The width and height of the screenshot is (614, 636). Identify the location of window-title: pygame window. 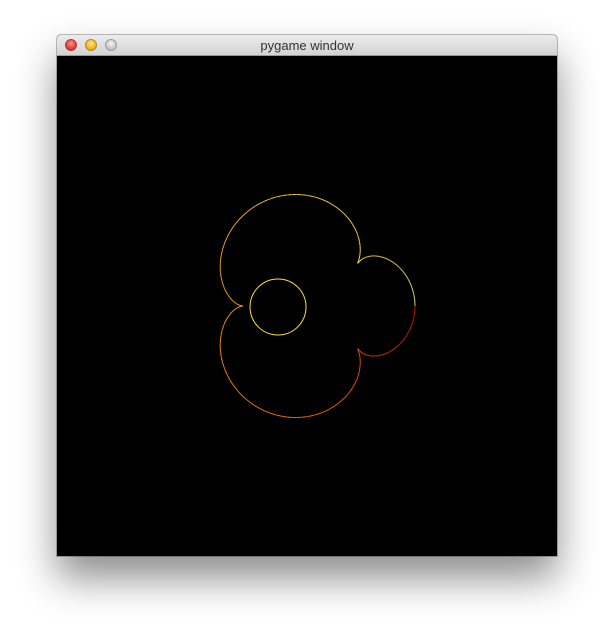
(307, 45).